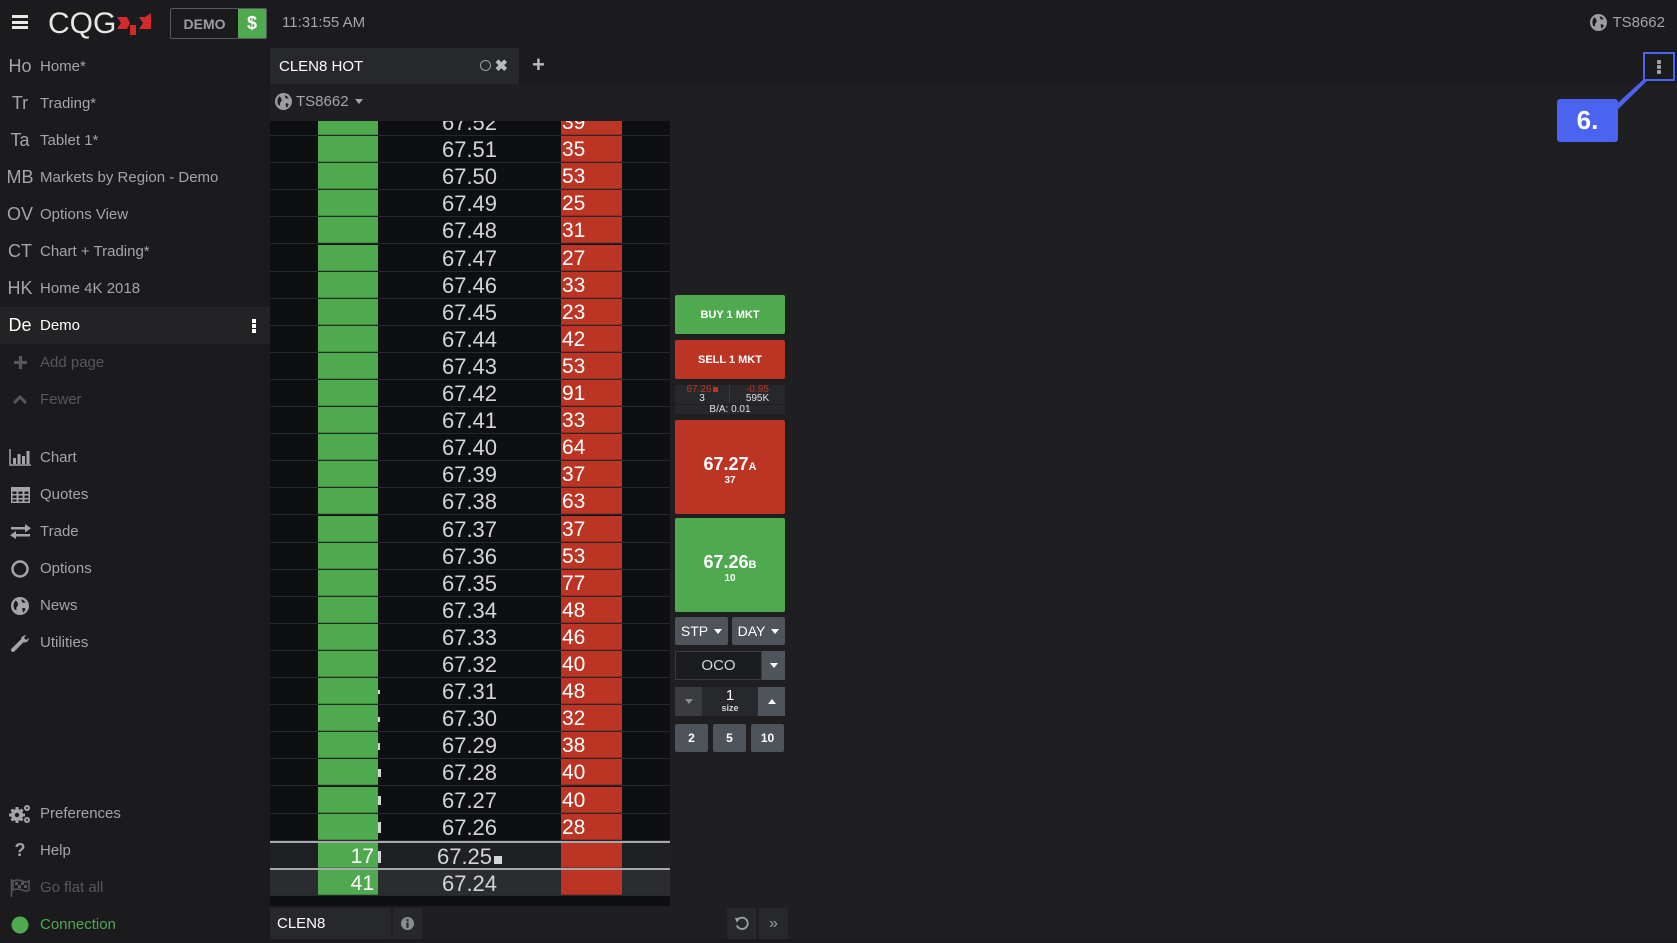  Describe the element at coordinates (135, 214) in the screenshot. I see `sidebar-page-options-view: OV Options View` at that location.